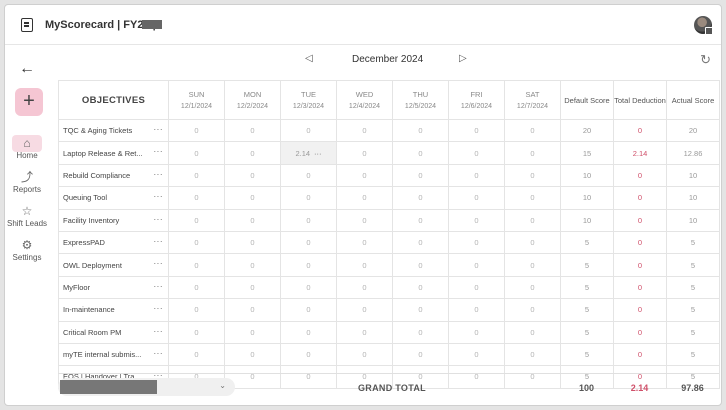 The width and height of the screenshot is (726, 410). Describe the element at coordinates (703, 25) in the screenshot. I see `user-avatar` at that location.